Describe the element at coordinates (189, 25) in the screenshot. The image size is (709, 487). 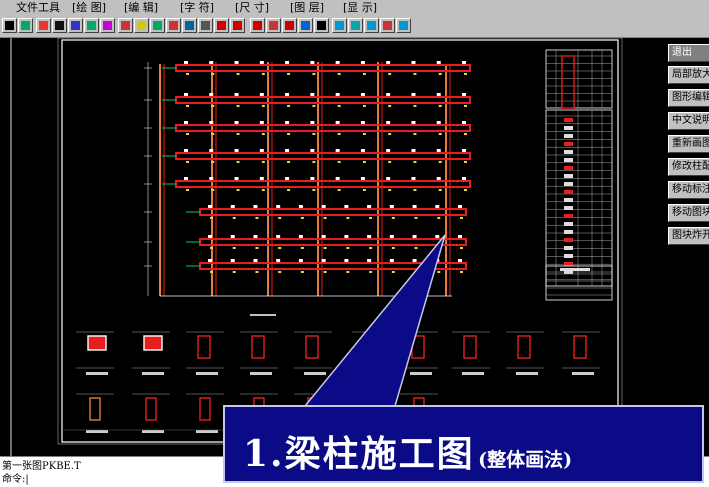
I see `edit-button` at that location.